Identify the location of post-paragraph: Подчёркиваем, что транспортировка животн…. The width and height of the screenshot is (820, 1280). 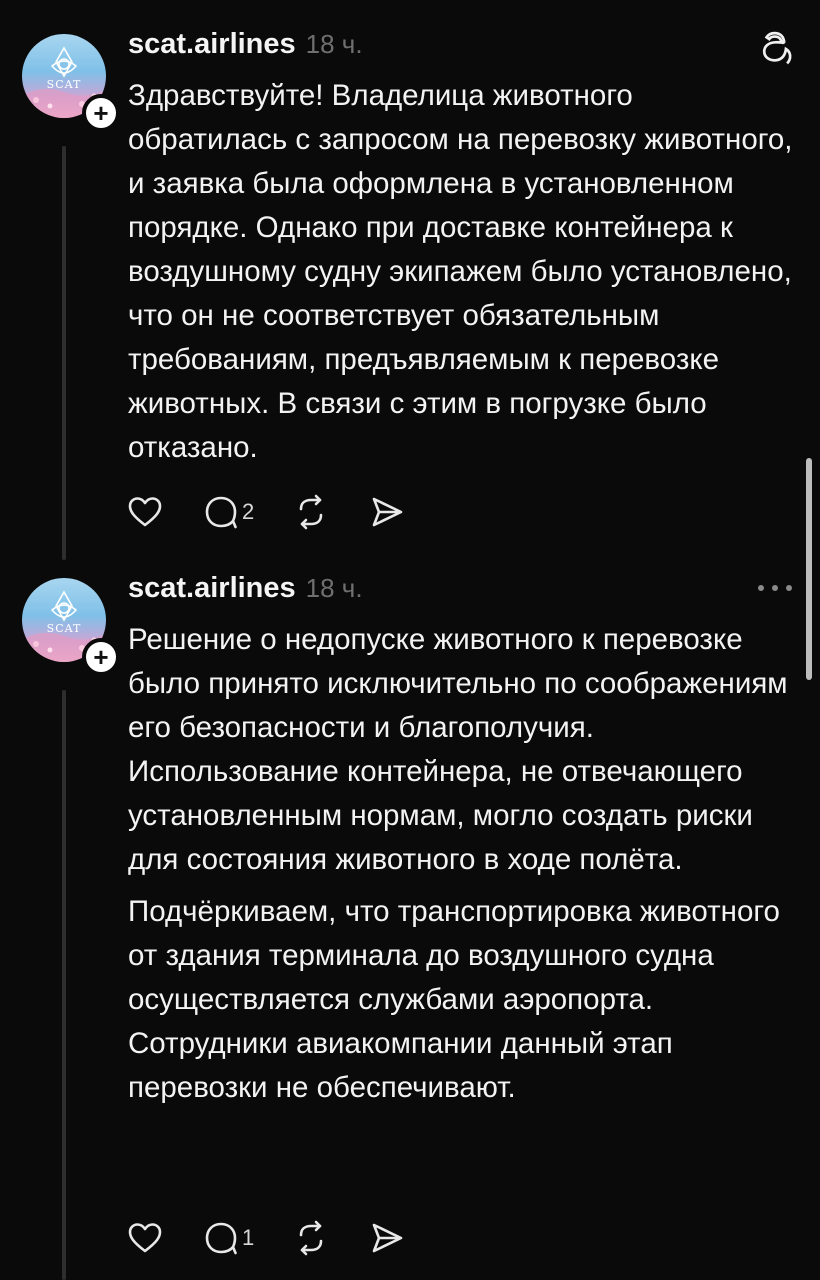
(454, 999).